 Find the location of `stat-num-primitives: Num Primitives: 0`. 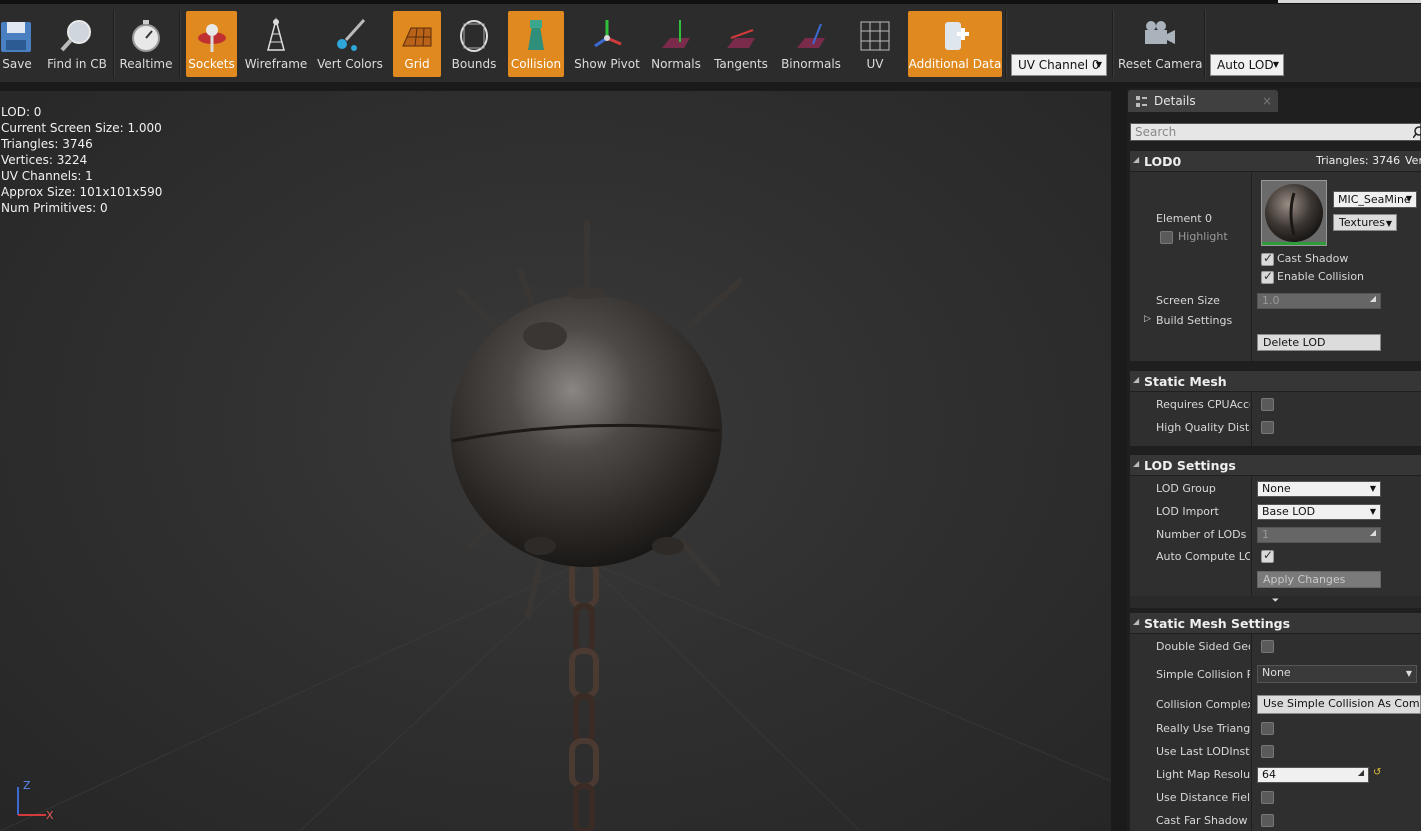

stat-num-primitives: Num Primitives: 0 is located at coordinates (54, 208).